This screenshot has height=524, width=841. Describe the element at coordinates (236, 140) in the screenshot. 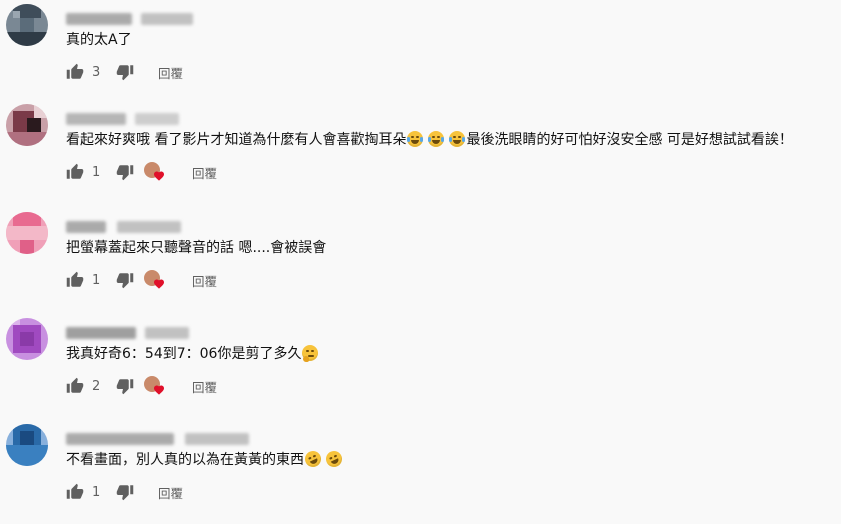

I see `comment-text-body: 看起來好爽哦 看了影片才知道為什麼有人會喜歡掏耳朵` at that location.